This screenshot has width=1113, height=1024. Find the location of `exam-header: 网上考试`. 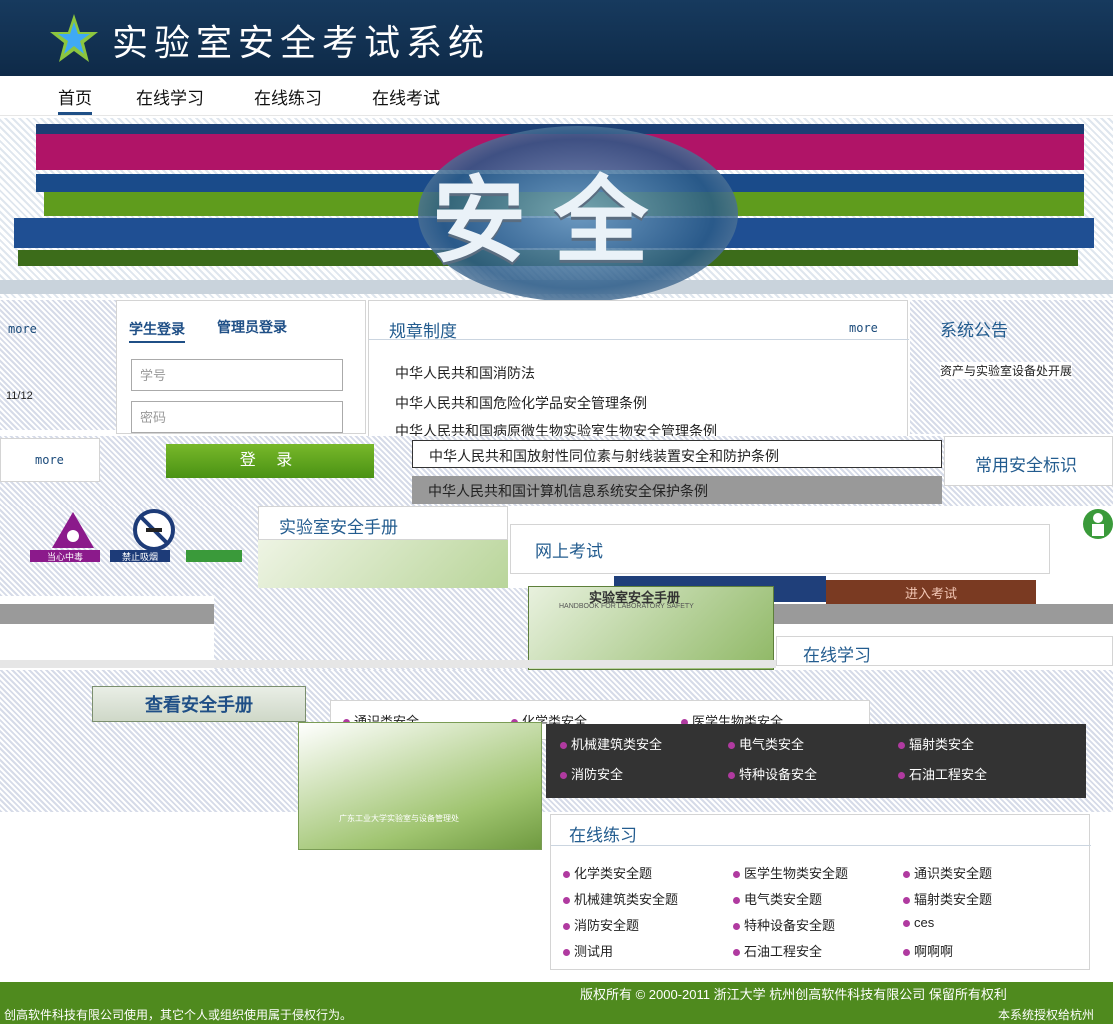

exam-header: 网上考试 is located at coordinates (780, 549).